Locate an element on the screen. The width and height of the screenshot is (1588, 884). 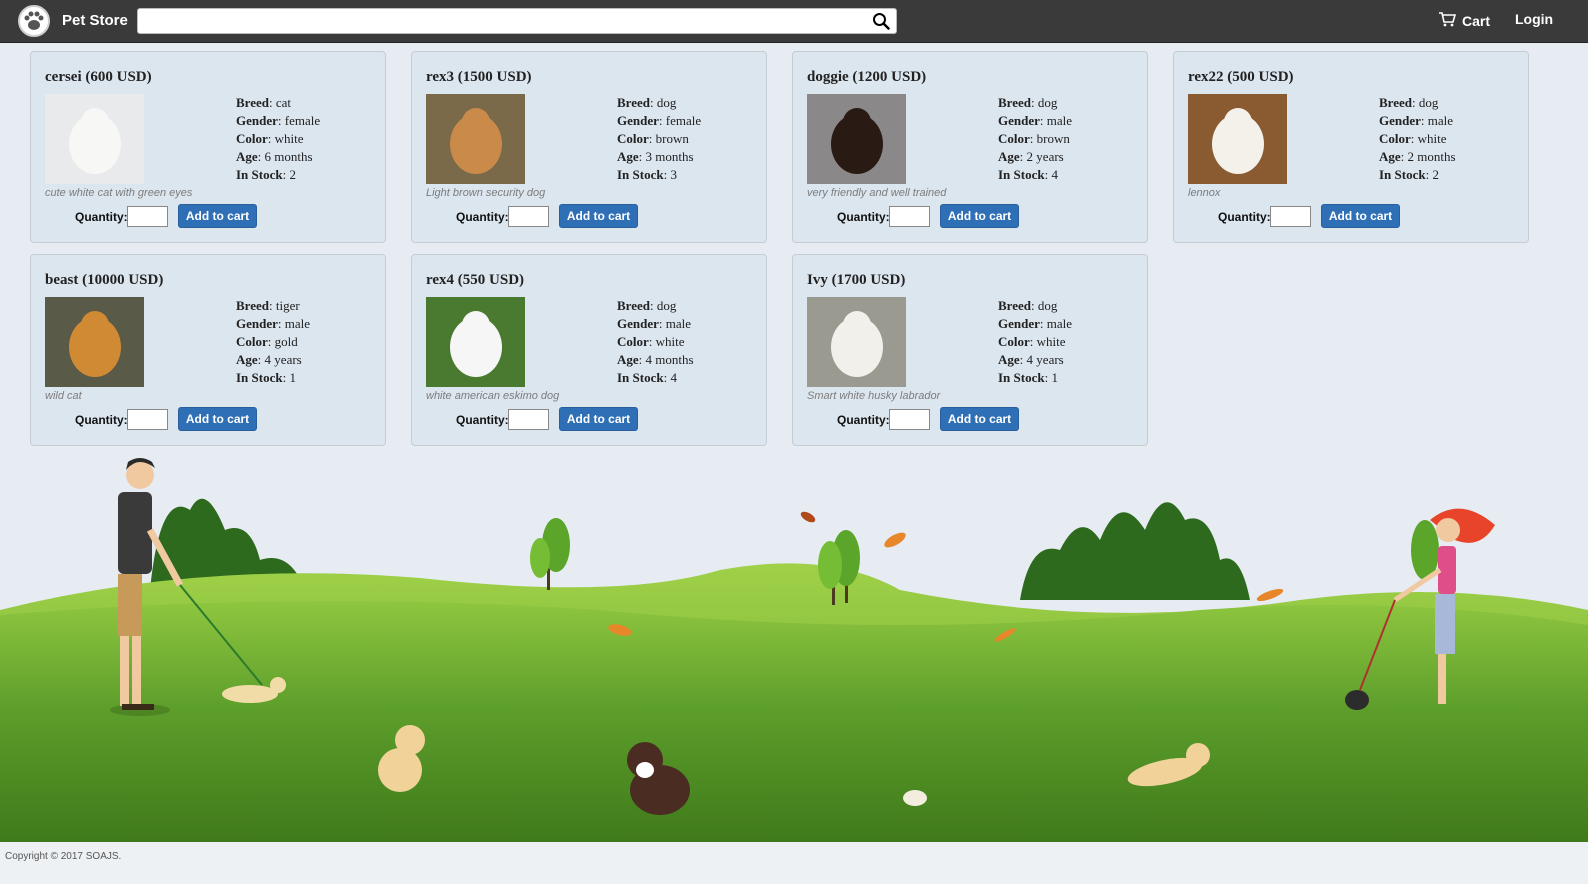
brand-title: Pet Store is located at coordinates (95, 20).